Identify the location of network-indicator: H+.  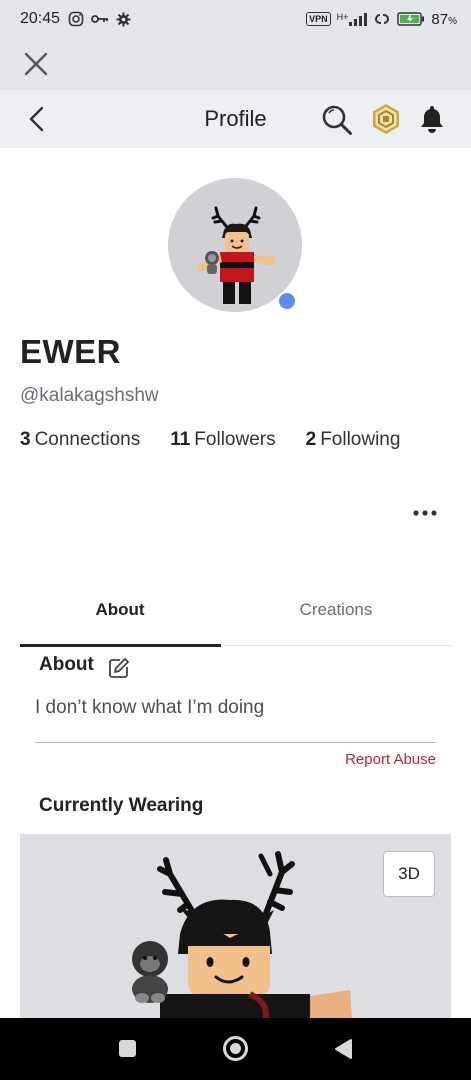
(352, 19).